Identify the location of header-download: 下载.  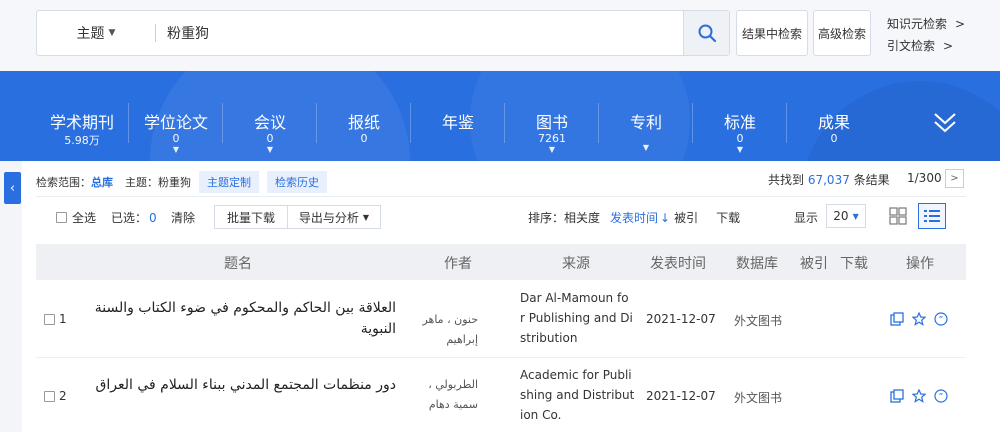
(854, 264).